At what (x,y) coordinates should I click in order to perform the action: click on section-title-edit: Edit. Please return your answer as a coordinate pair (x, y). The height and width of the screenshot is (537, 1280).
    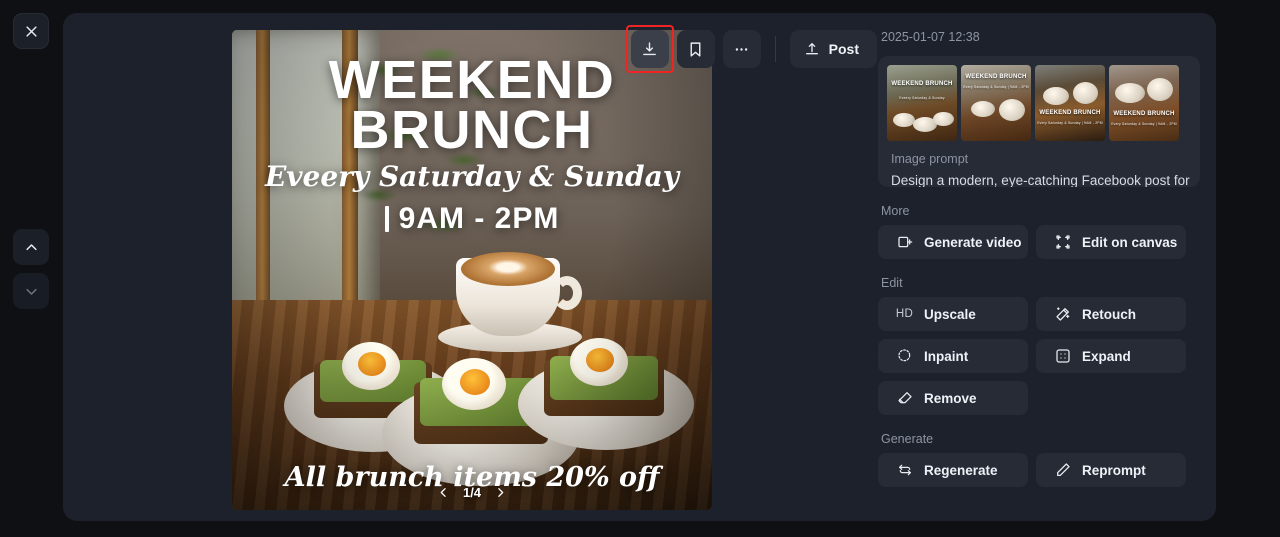
    Looking at the image, I should click on (892, 283).